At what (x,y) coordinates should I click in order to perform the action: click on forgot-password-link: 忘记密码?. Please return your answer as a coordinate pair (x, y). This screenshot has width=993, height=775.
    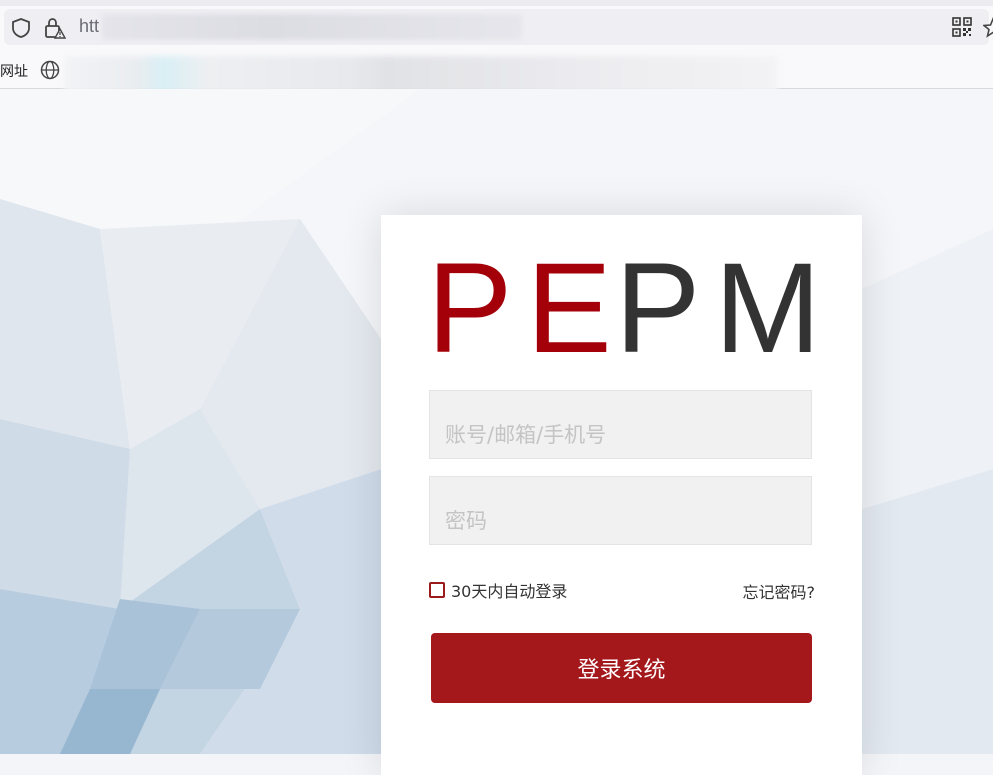
    Looking at the image, I should click on (779, 591).